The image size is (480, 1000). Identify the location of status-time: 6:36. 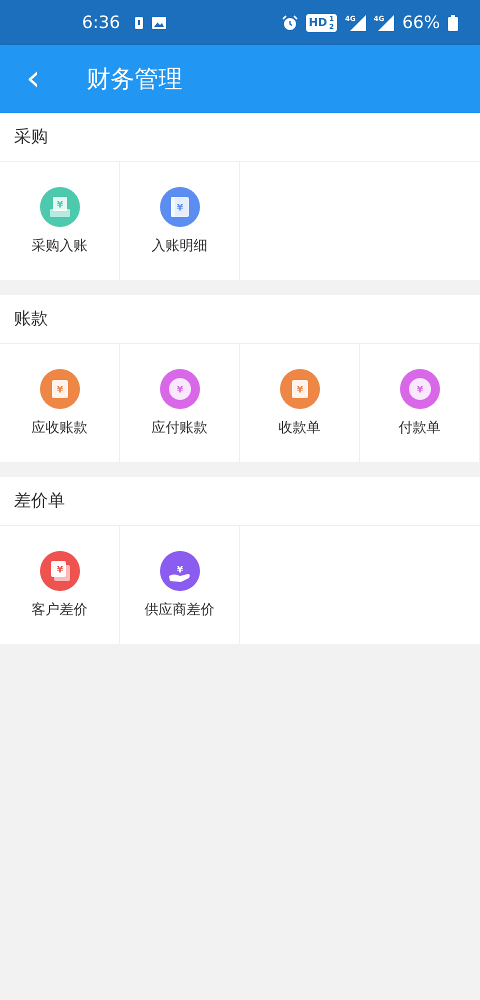
(101, 22).